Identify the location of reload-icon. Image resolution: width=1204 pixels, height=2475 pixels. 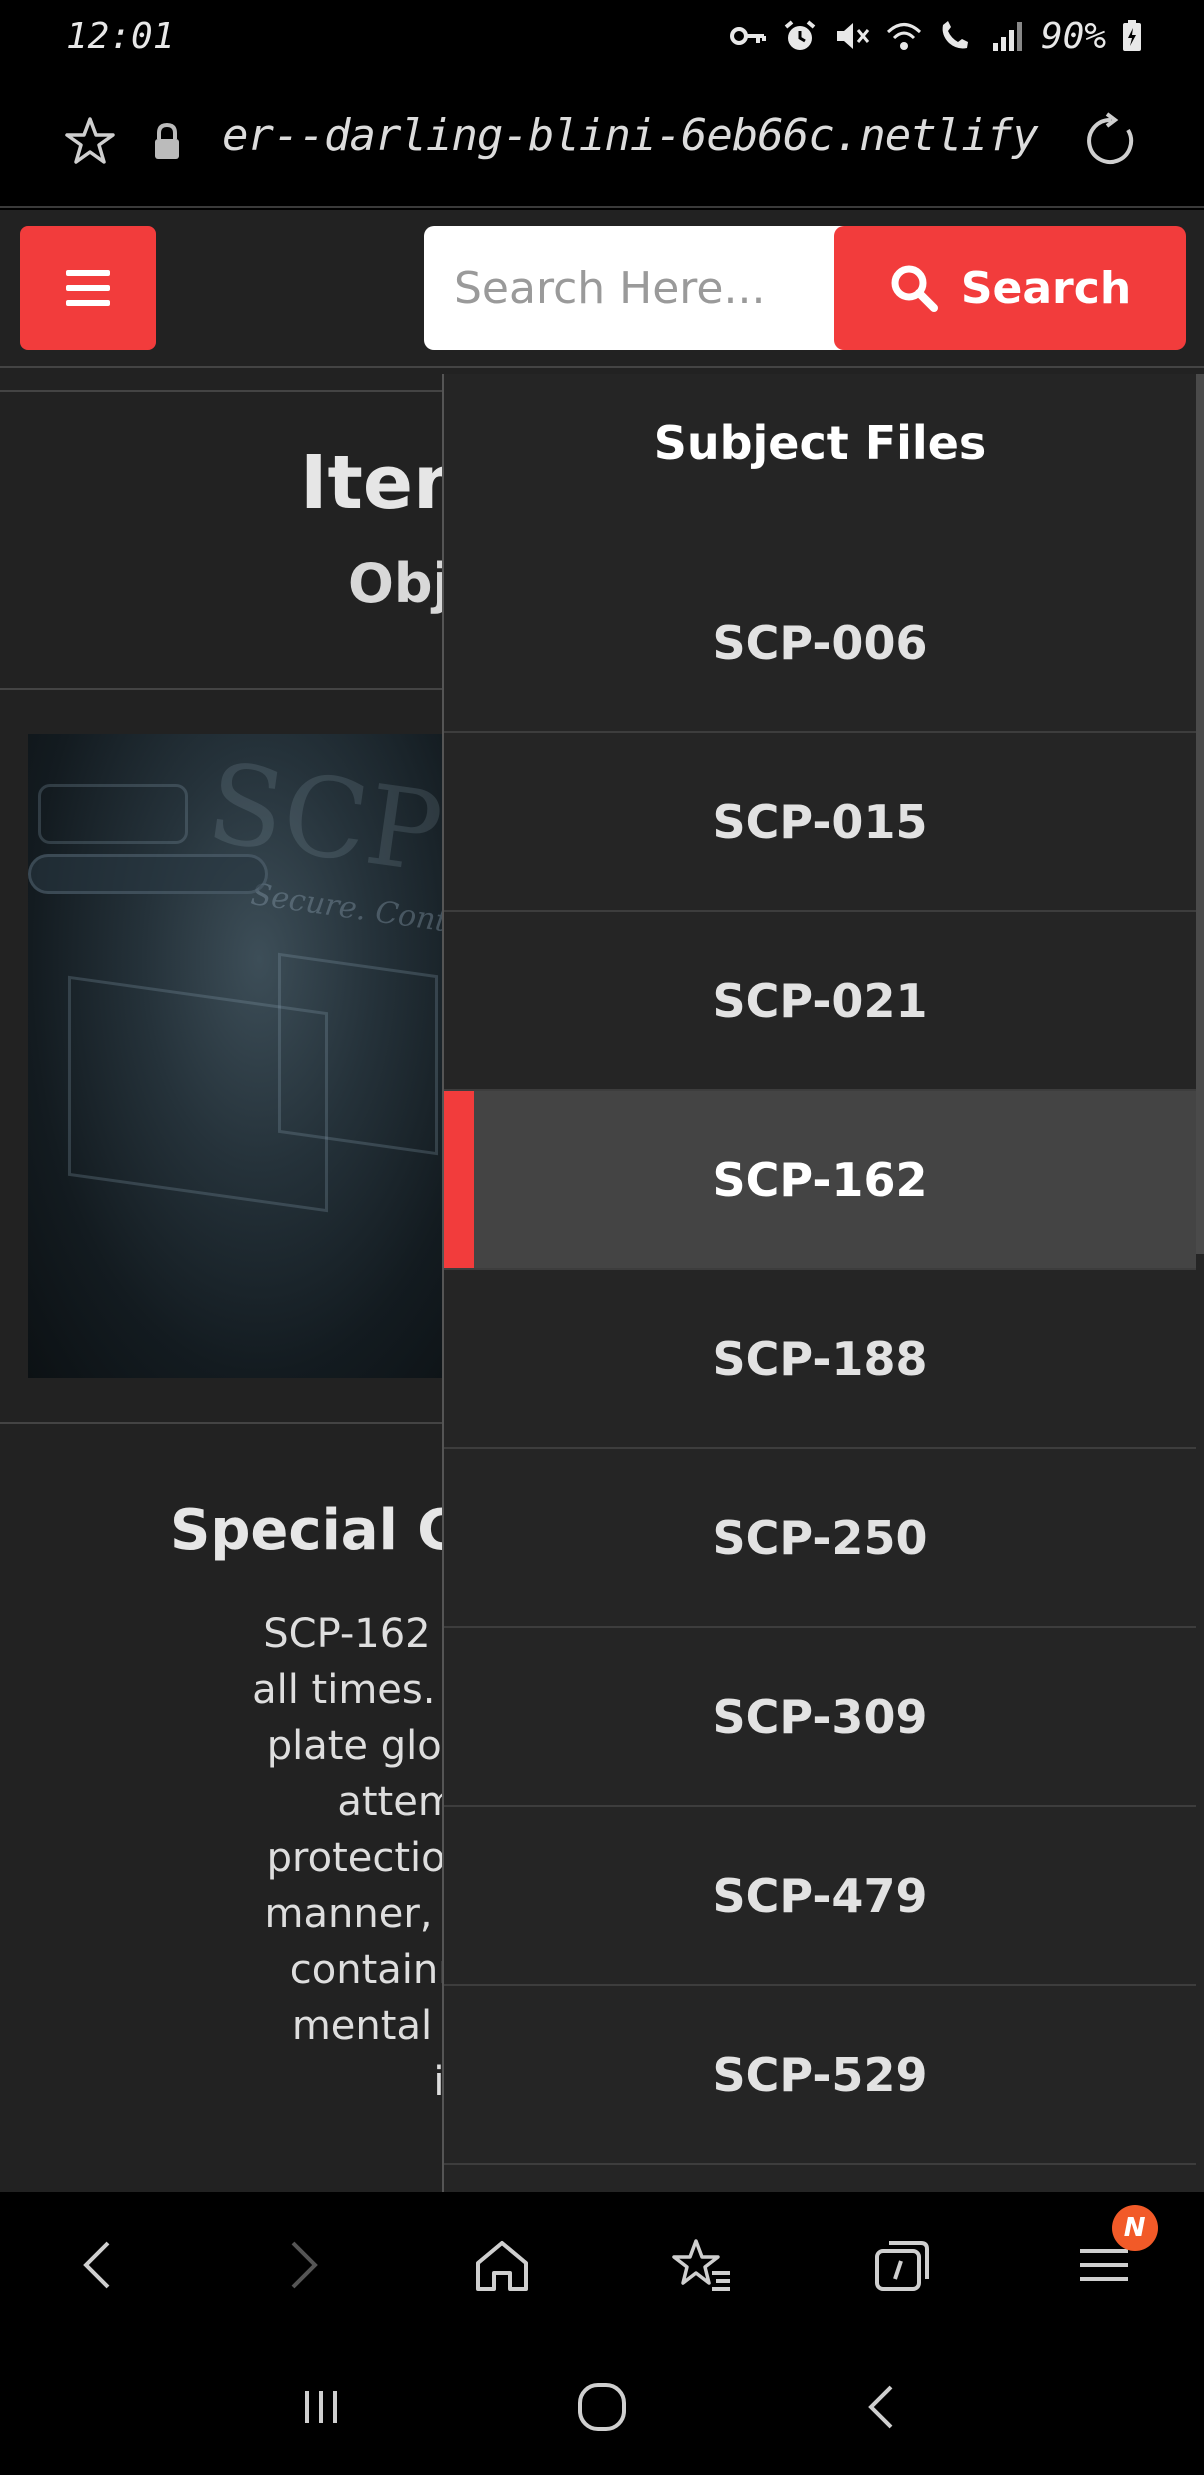
(1111, 141).